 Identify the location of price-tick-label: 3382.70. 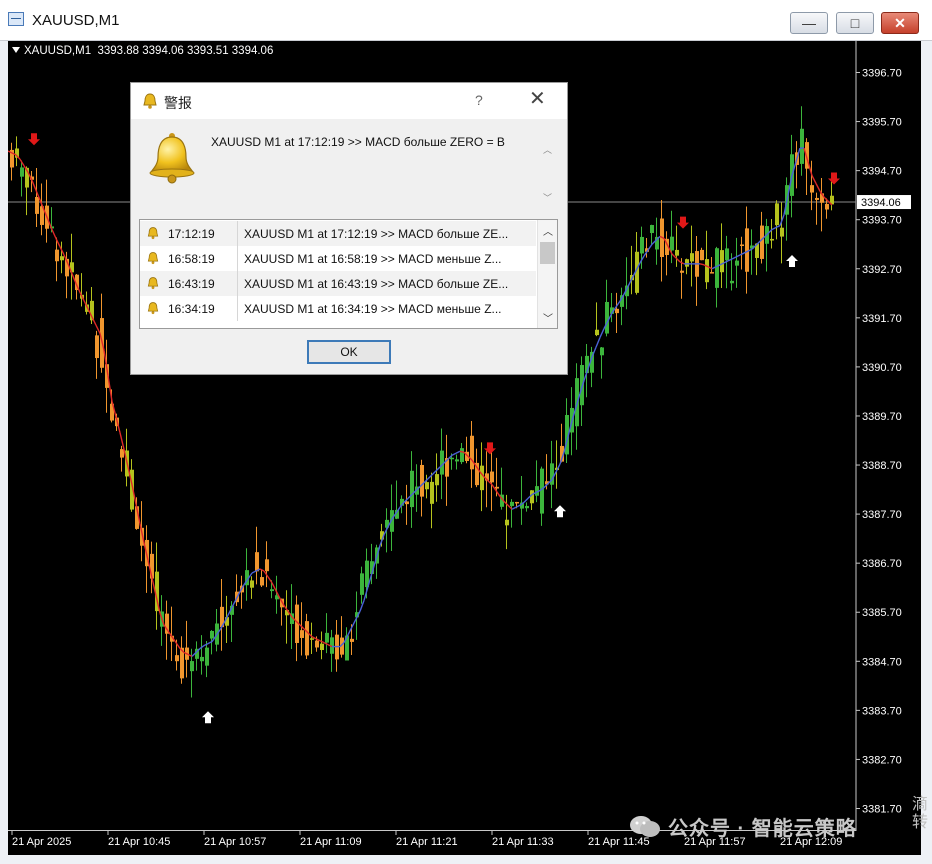
(882, 760).